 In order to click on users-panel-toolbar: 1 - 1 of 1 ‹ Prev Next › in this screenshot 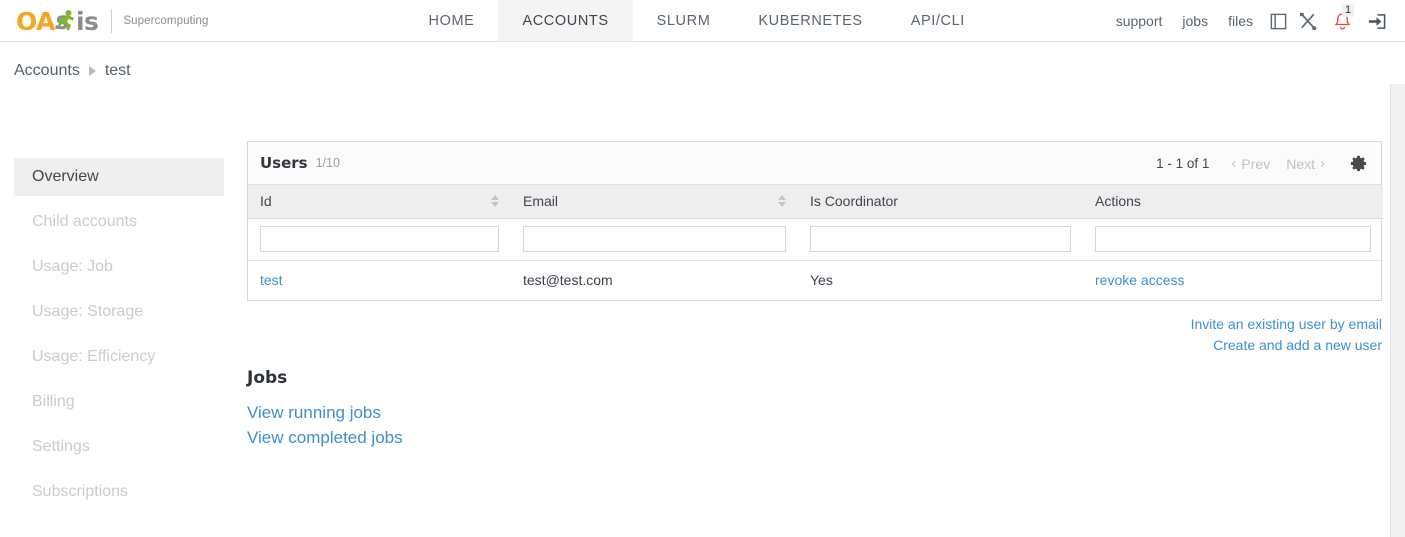, I will do `click(1262, 163)`.